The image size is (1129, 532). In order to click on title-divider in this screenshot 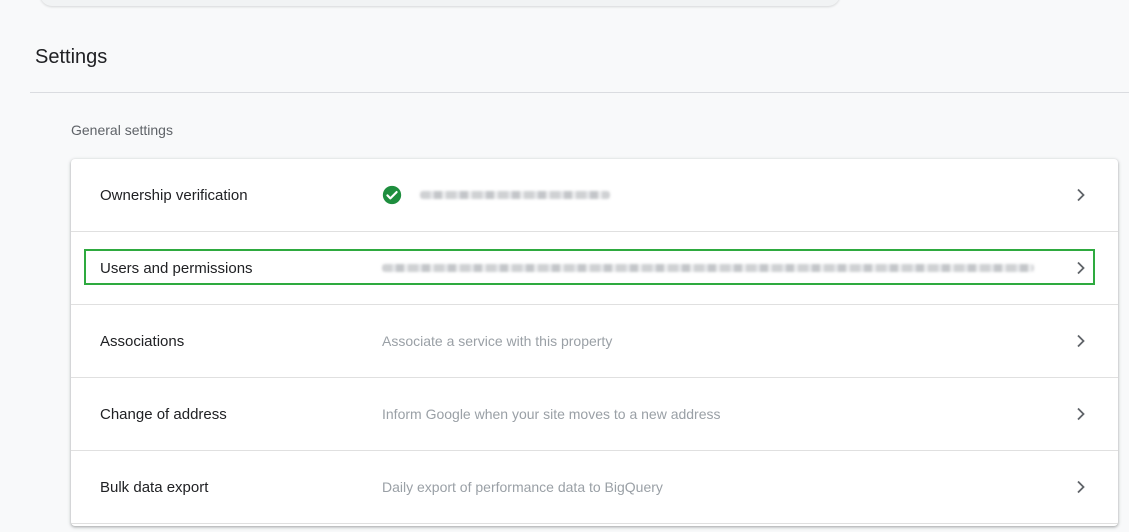, I will do `click(579, 92)`.